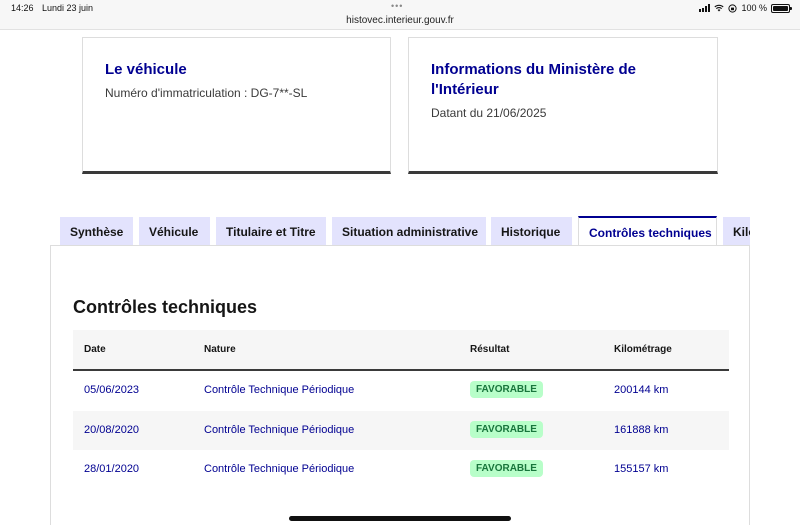  I want to click on header-mileage: Kilométrage, so click(643, 349).